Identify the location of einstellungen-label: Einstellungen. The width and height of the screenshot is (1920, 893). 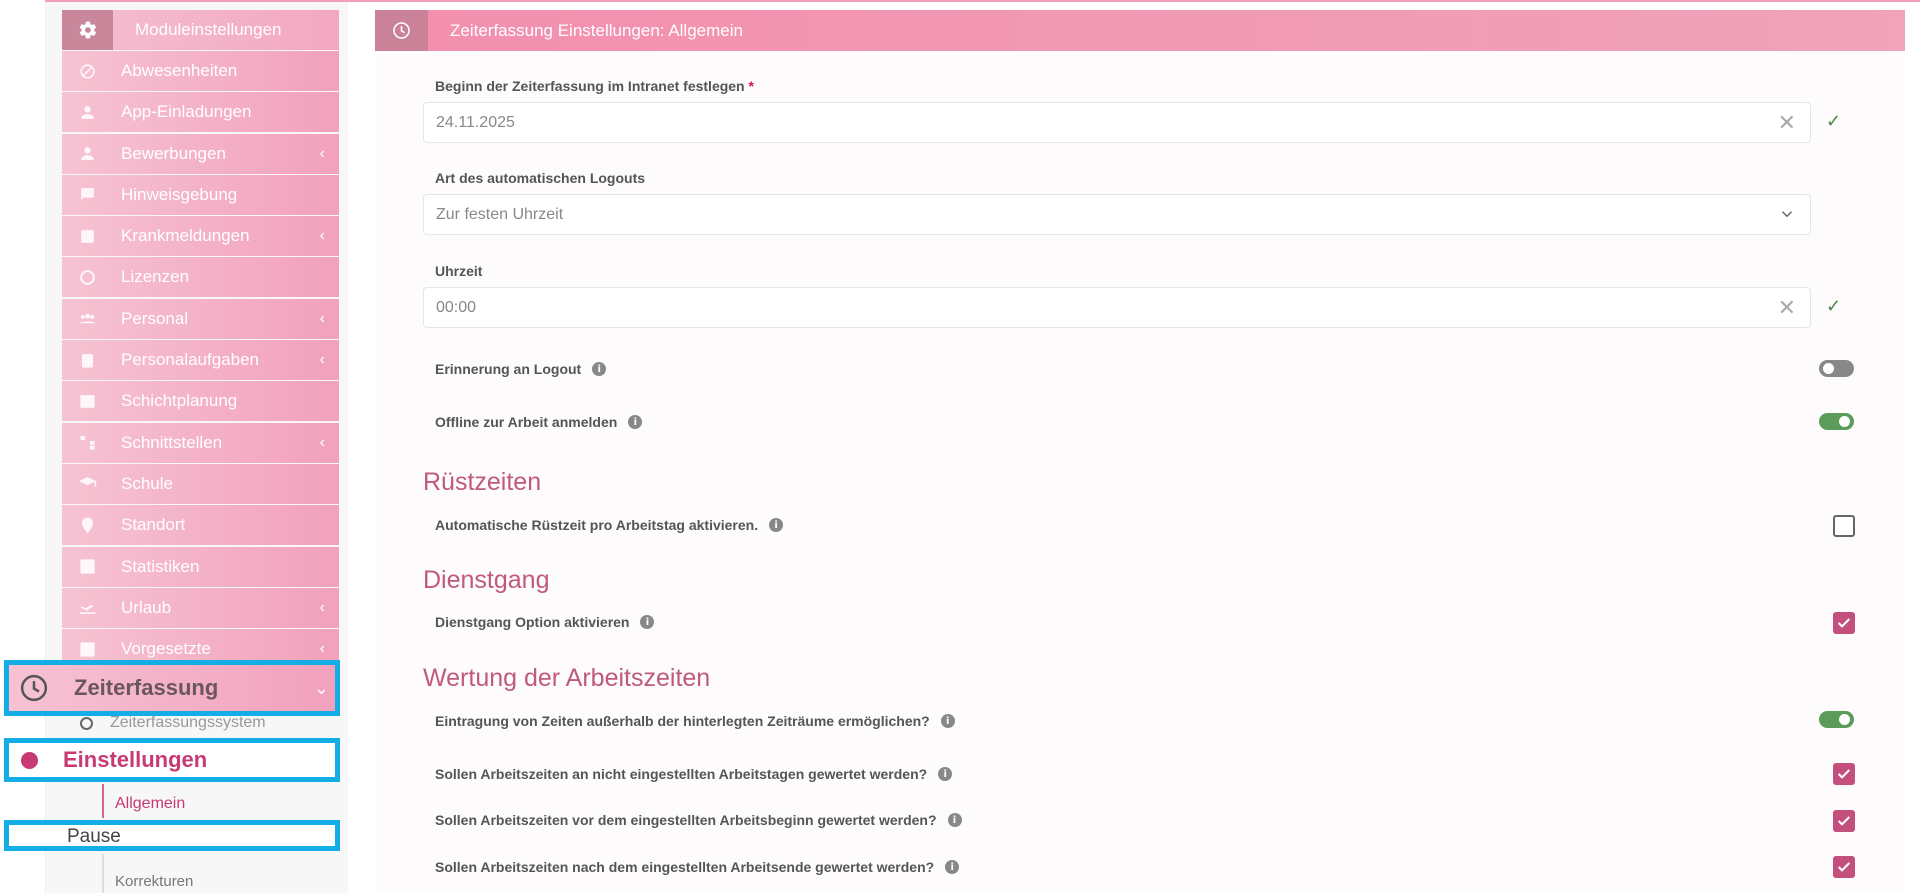
(135, 759).